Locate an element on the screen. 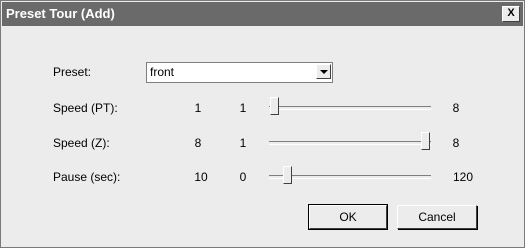 The image size is (525, 248). title-bar: Preset Tour (Add) X is located at coordinates (262, 14).